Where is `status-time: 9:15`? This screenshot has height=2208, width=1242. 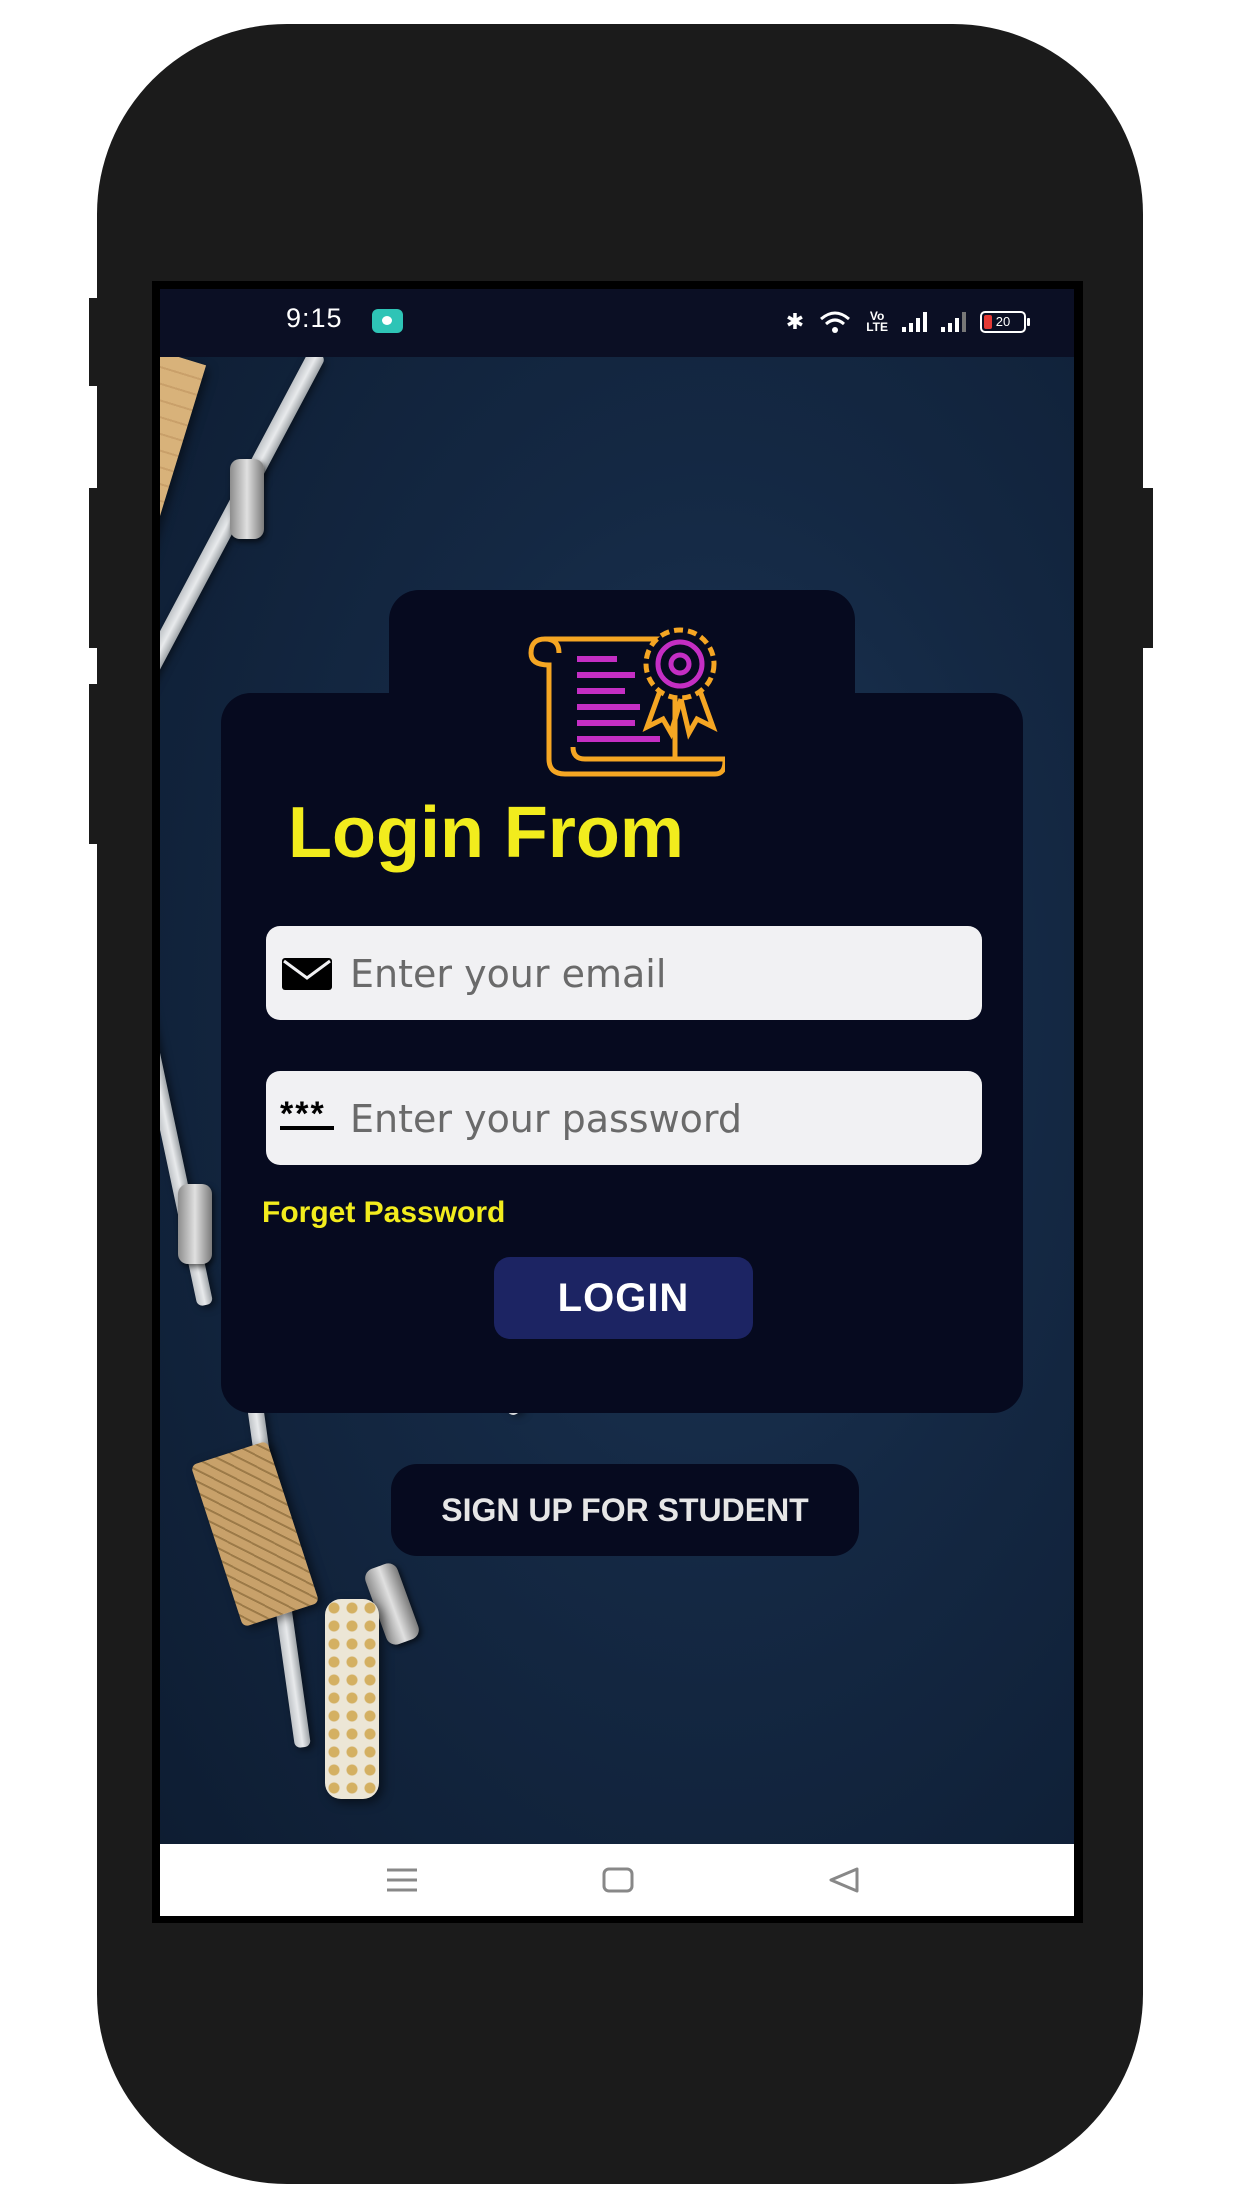 status-time: 9:15 is located at coordinates (314, 318).